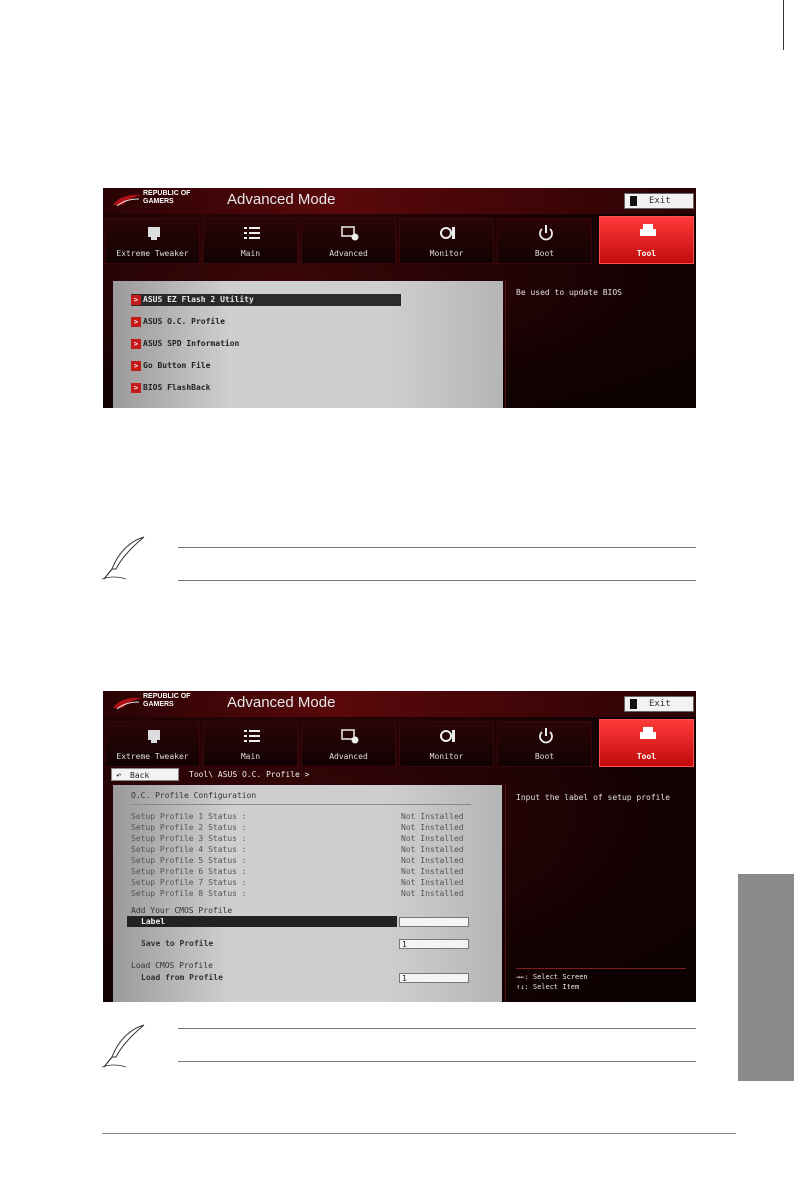 The height and width of the screenshot is (1196, 794). Describe the element at coordinates (419, 1133) in the screenshot. I see `footer-rule` at that location.